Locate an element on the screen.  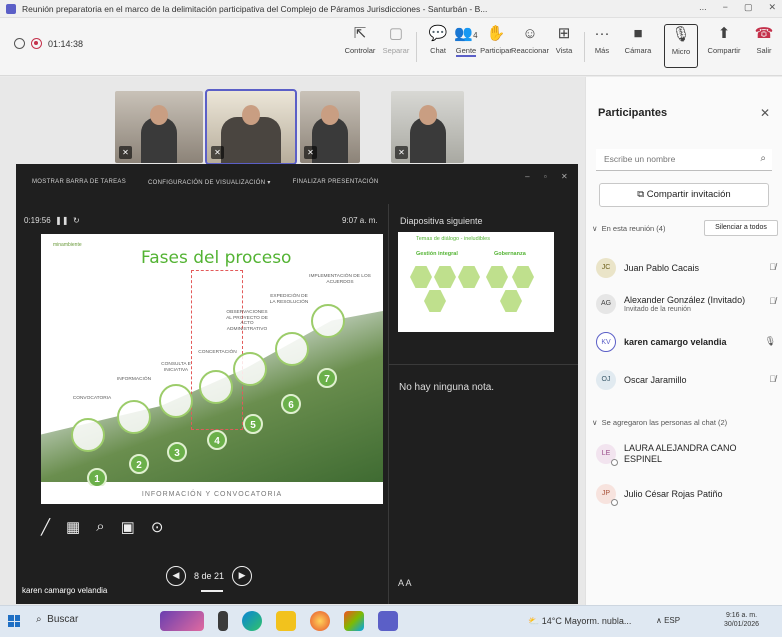
topic-hexagon is located at coordinates (523, 277).